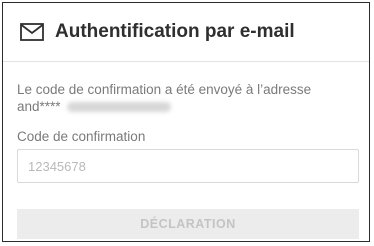 The height and width of the screenshot is (246, 374). What do you see at coordinates (118, 107) in the screenshot?
I see `blurred-email` at bounding box center [118, 107].